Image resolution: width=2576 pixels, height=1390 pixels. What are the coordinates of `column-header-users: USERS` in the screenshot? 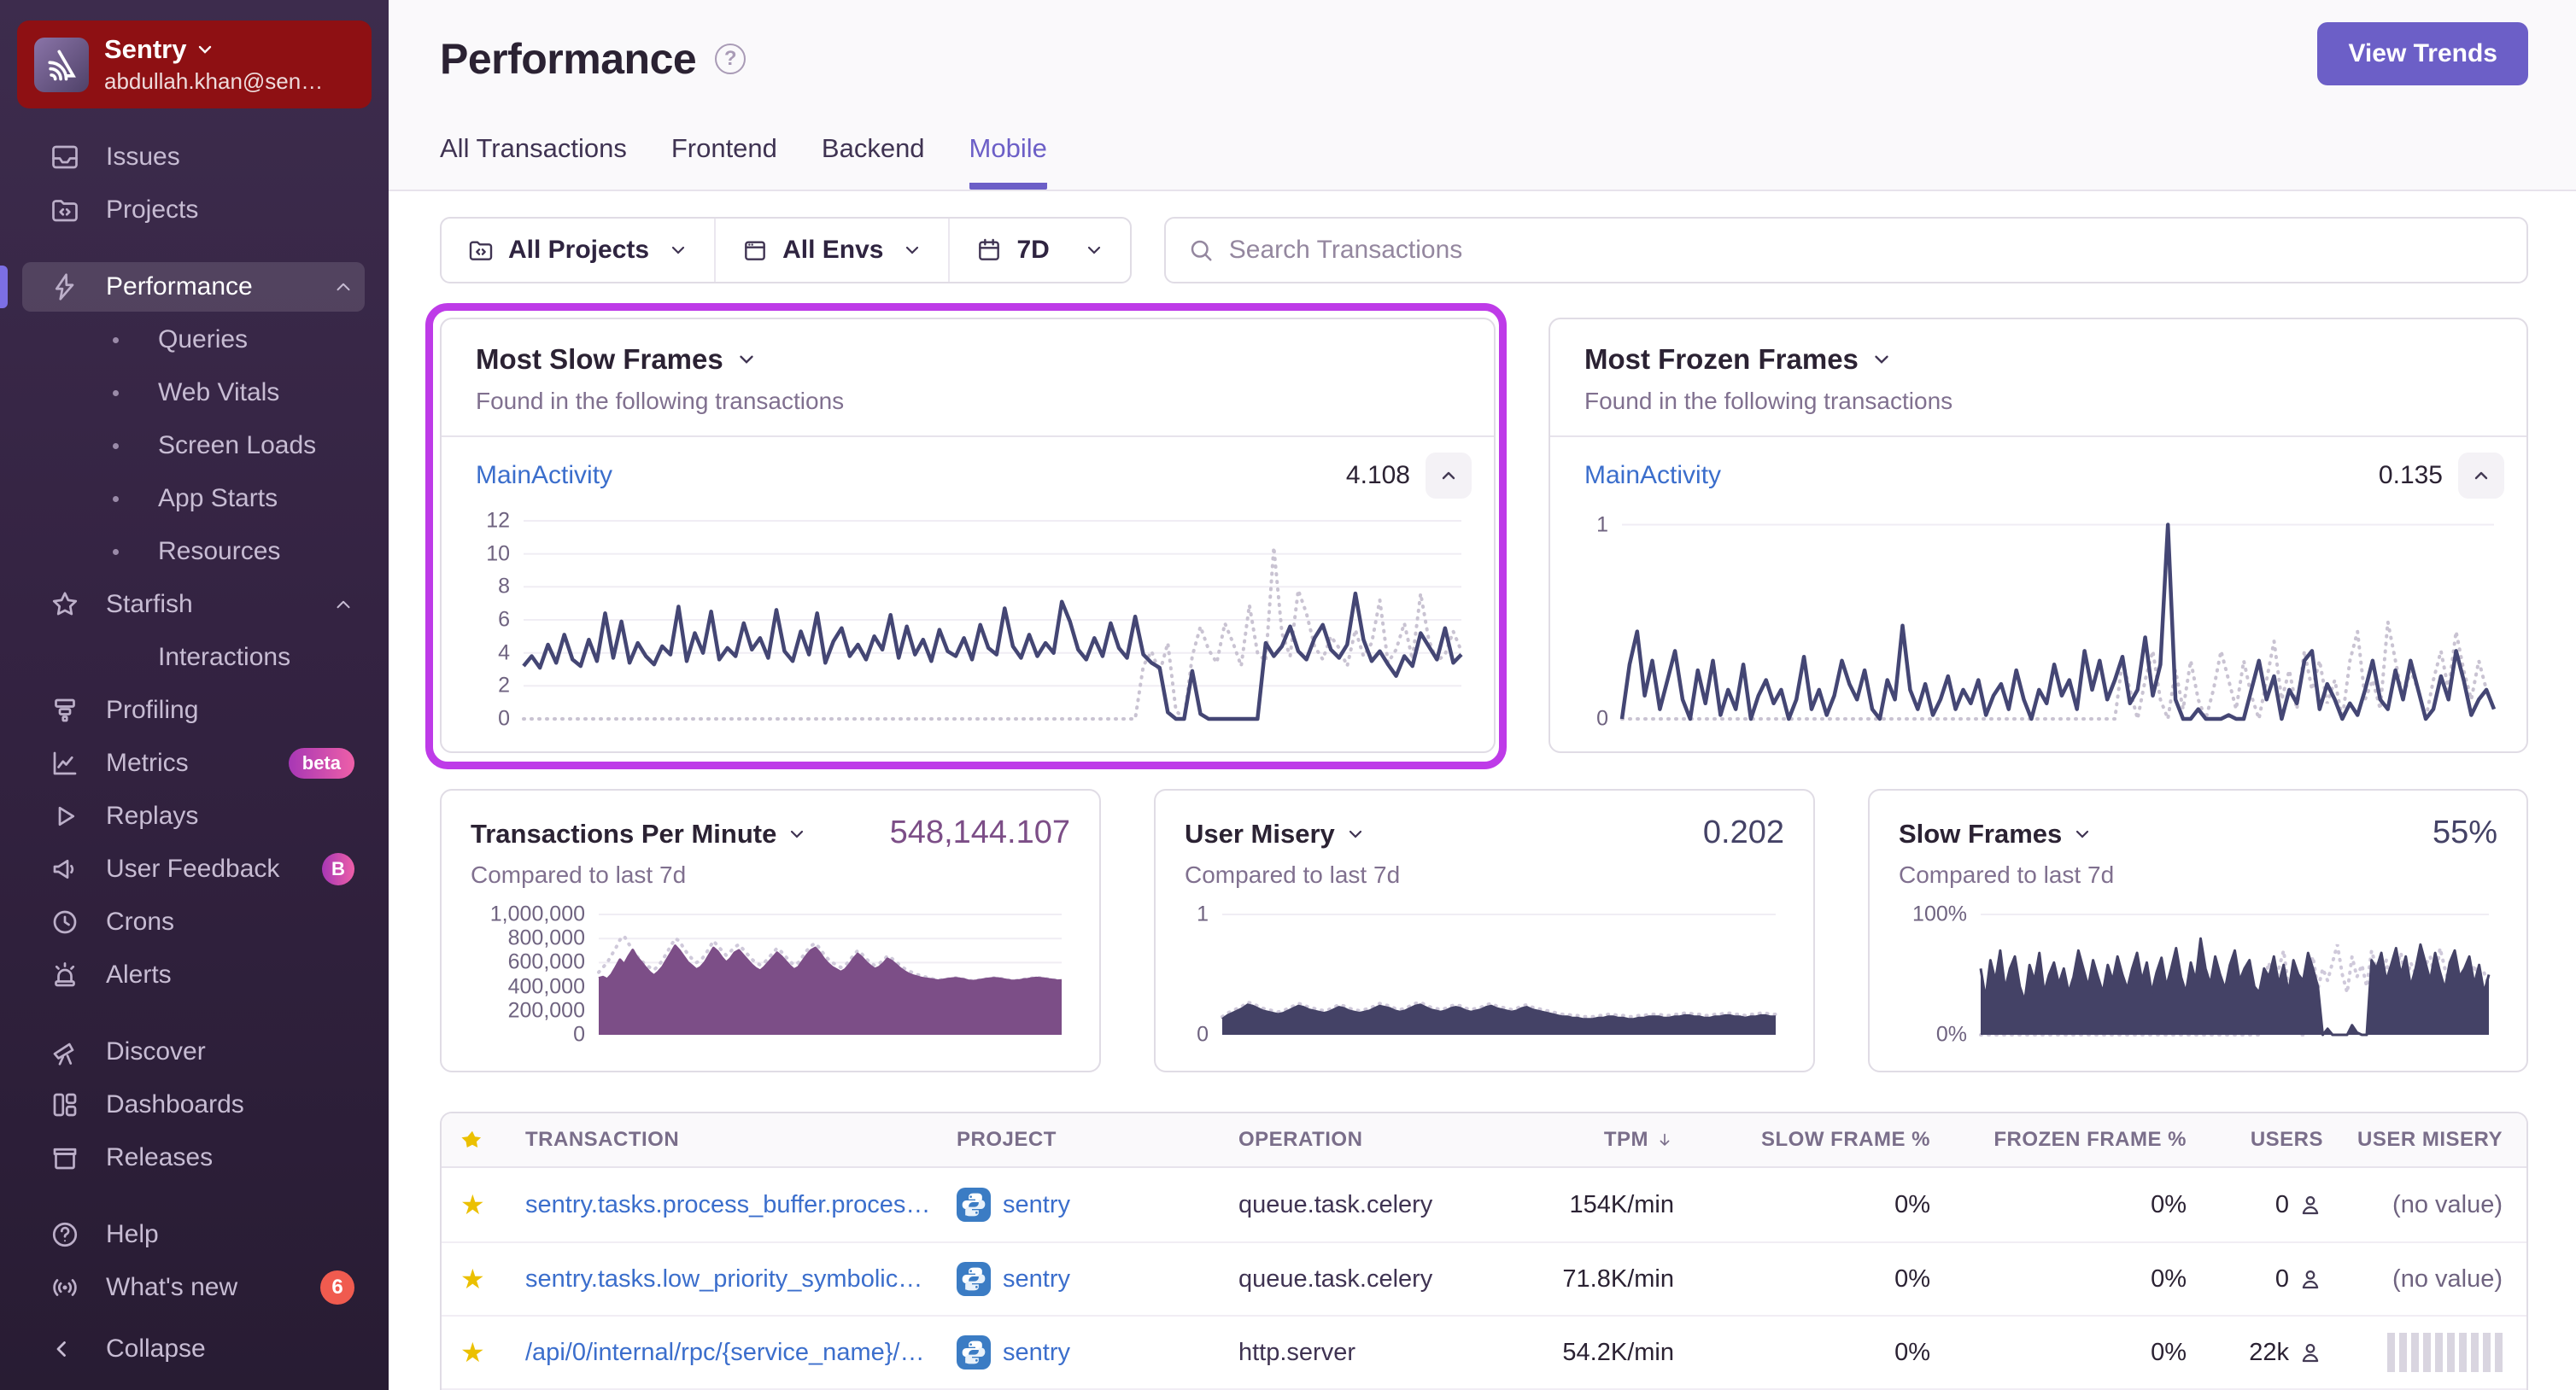 It's located at (2255, 1140).